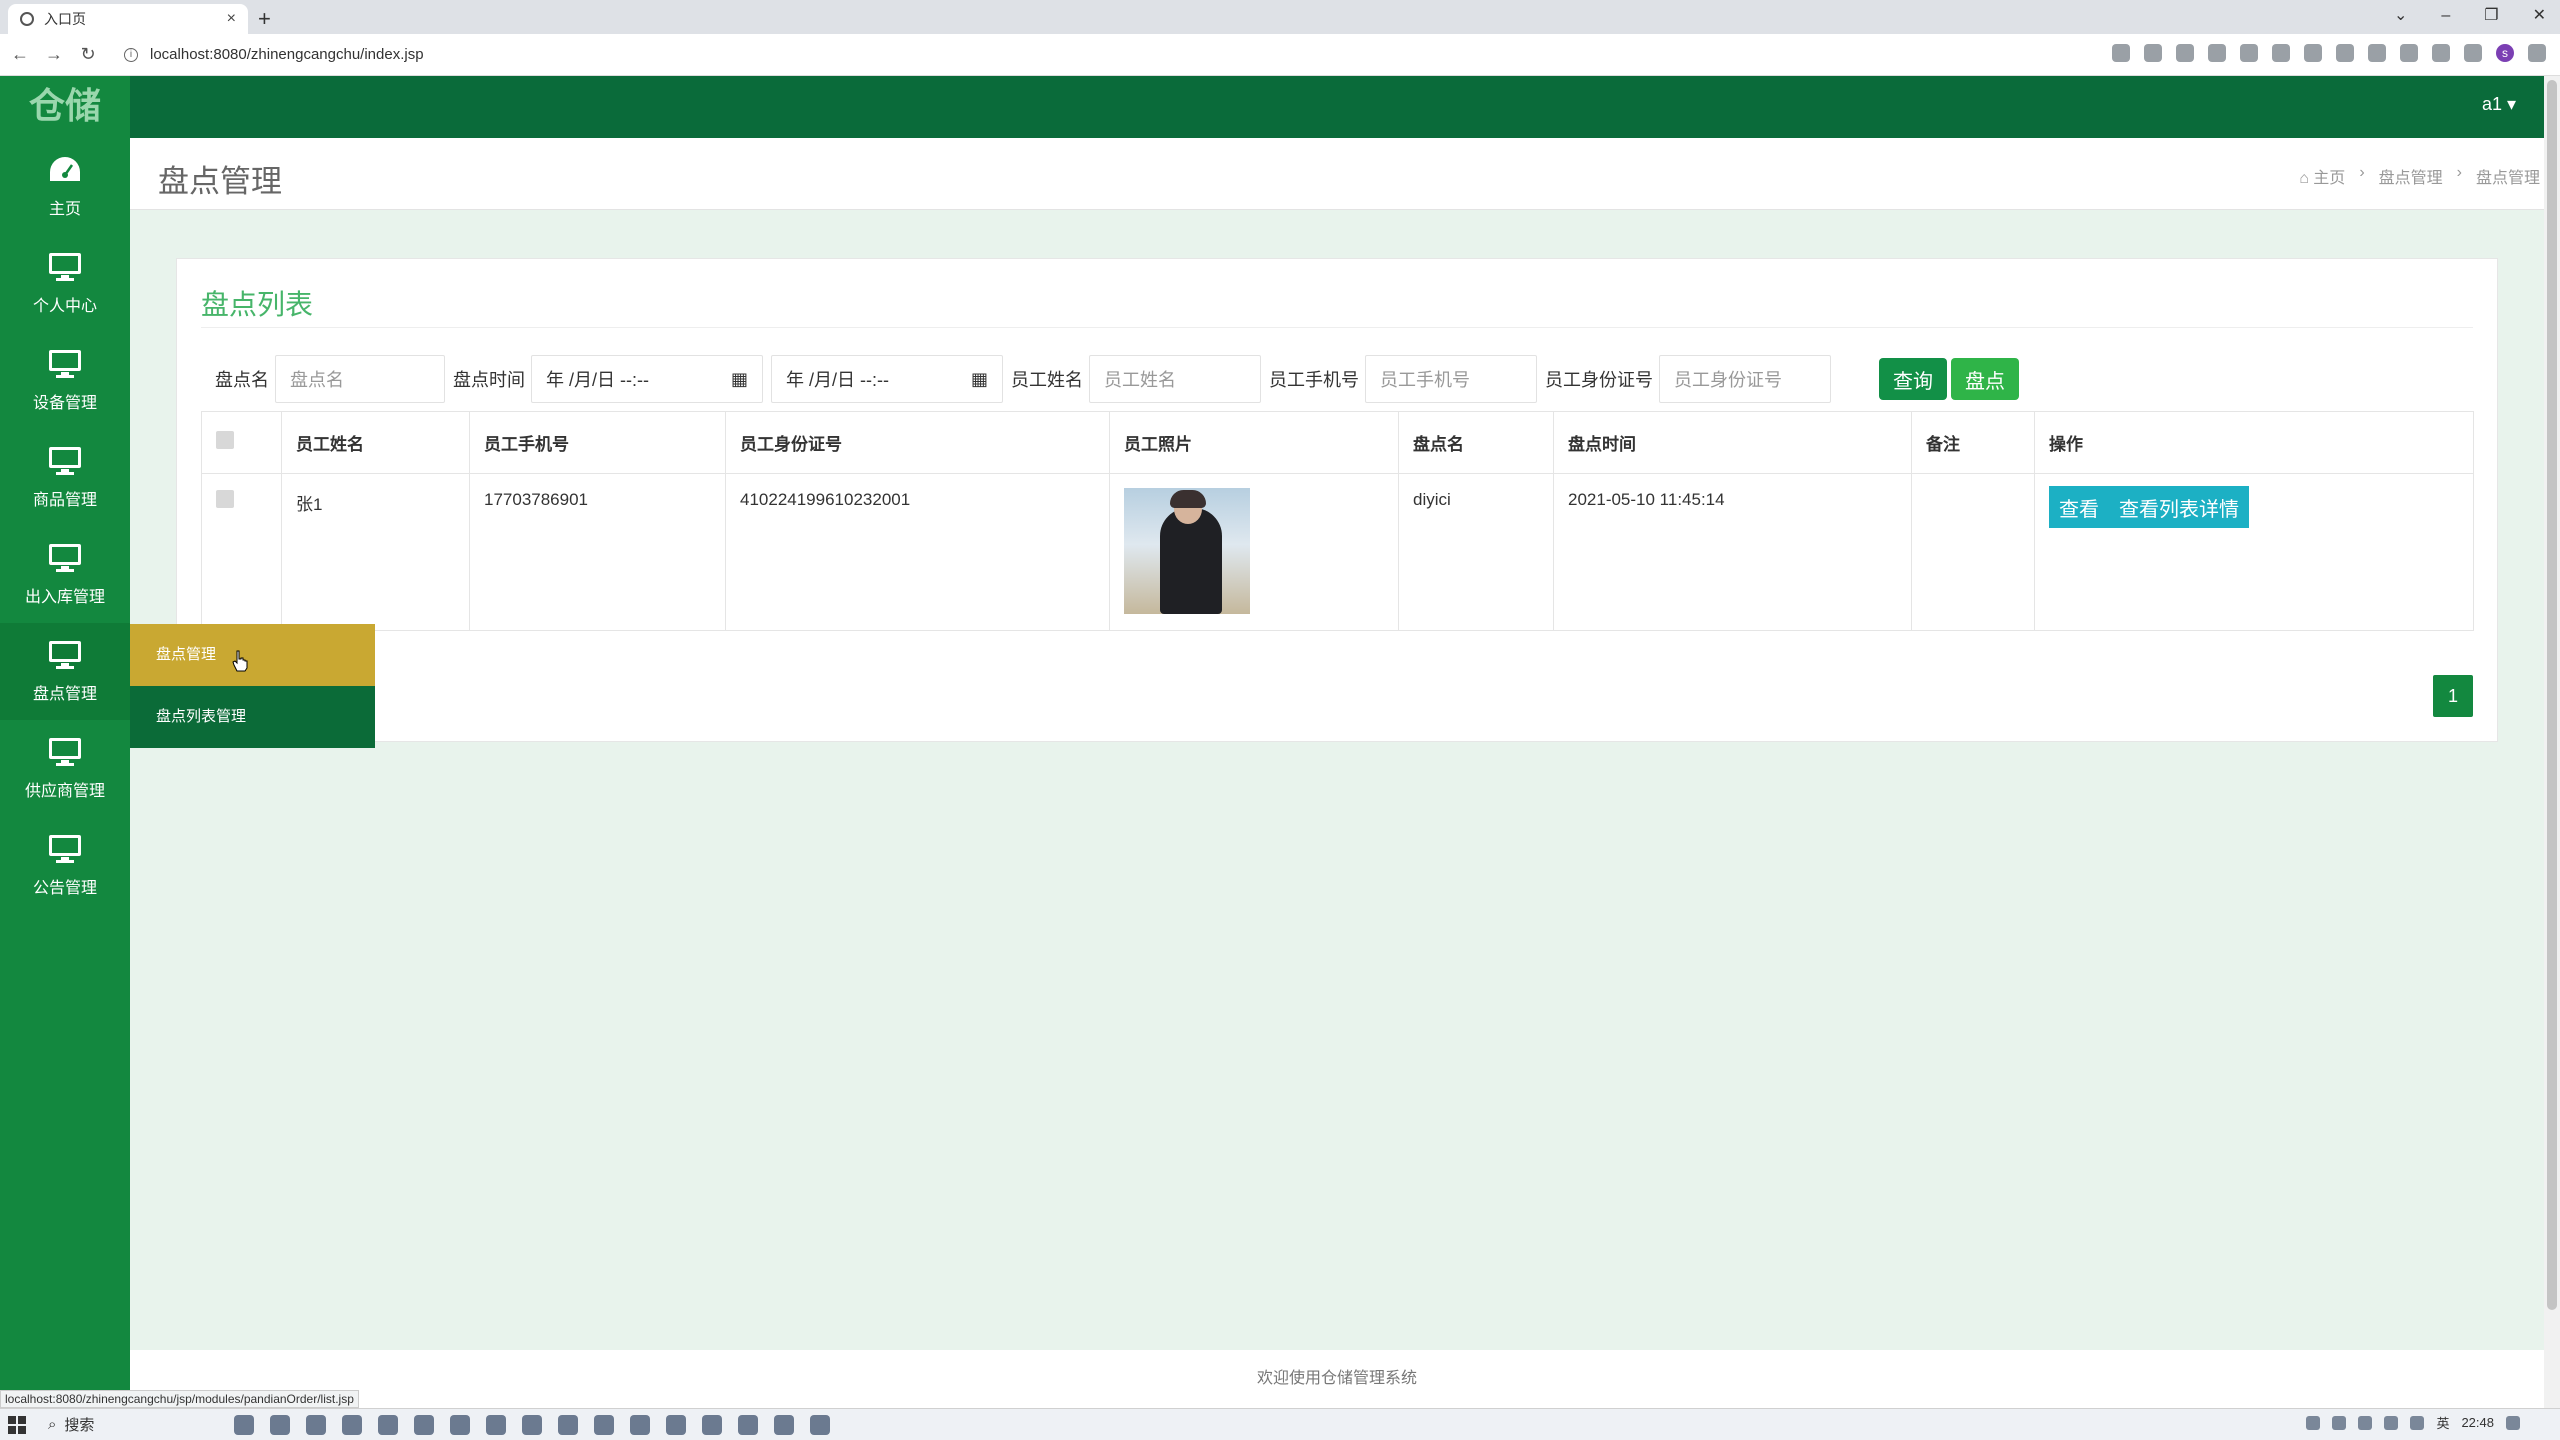 This screenshot has width=2560, height=1440. Describe the element at coordinates (2499, 104) in the screenshot. I see `user-menu: a1 ▾` at that location.